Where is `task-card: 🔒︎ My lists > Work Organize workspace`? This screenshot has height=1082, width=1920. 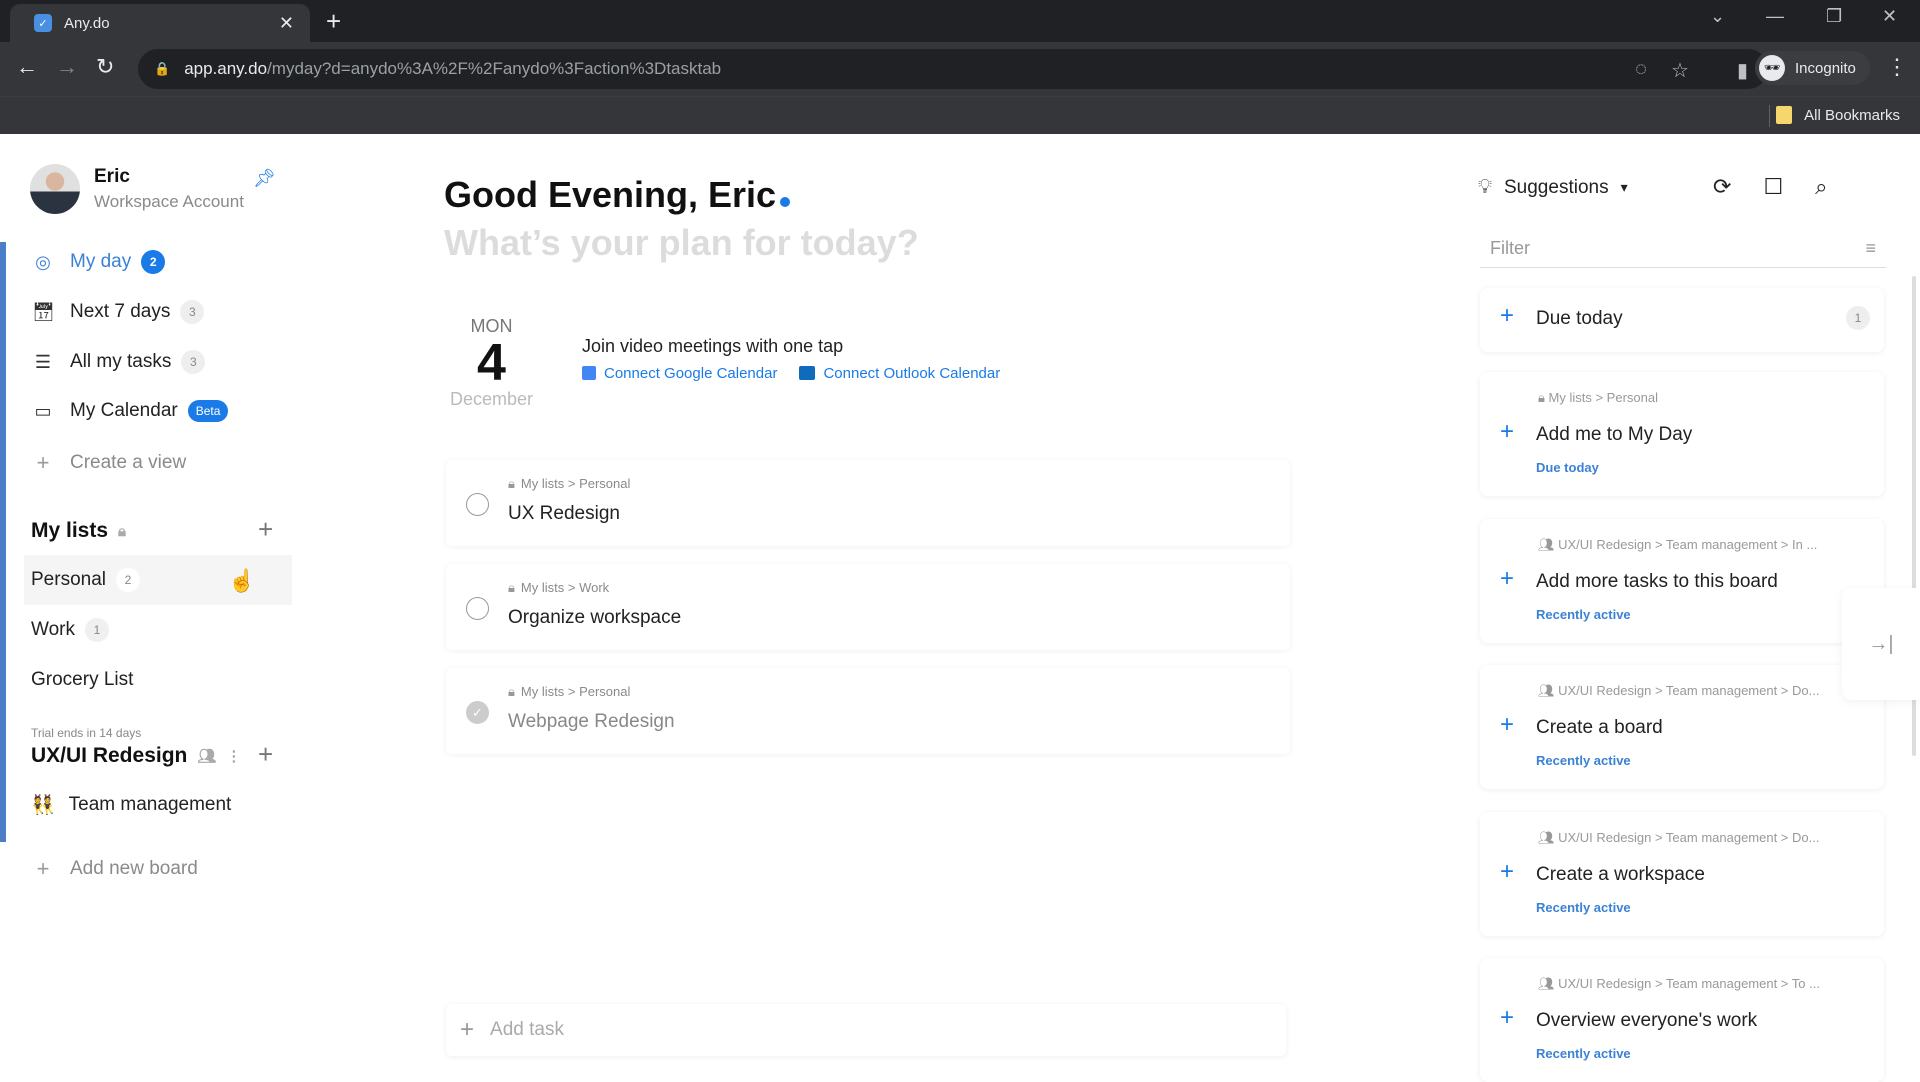 task-card: 🔒︎ My lists > Work Organize workspace is located at coordinates (868, 607).